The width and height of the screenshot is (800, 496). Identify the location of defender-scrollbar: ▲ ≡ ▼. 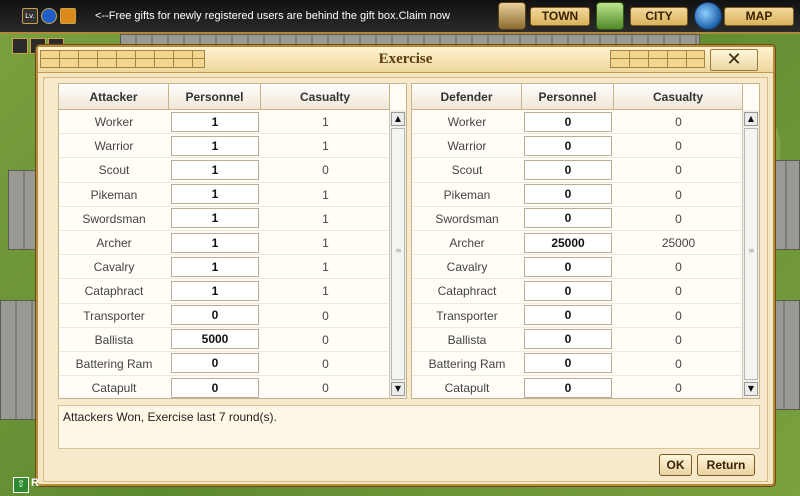
(750, 254).